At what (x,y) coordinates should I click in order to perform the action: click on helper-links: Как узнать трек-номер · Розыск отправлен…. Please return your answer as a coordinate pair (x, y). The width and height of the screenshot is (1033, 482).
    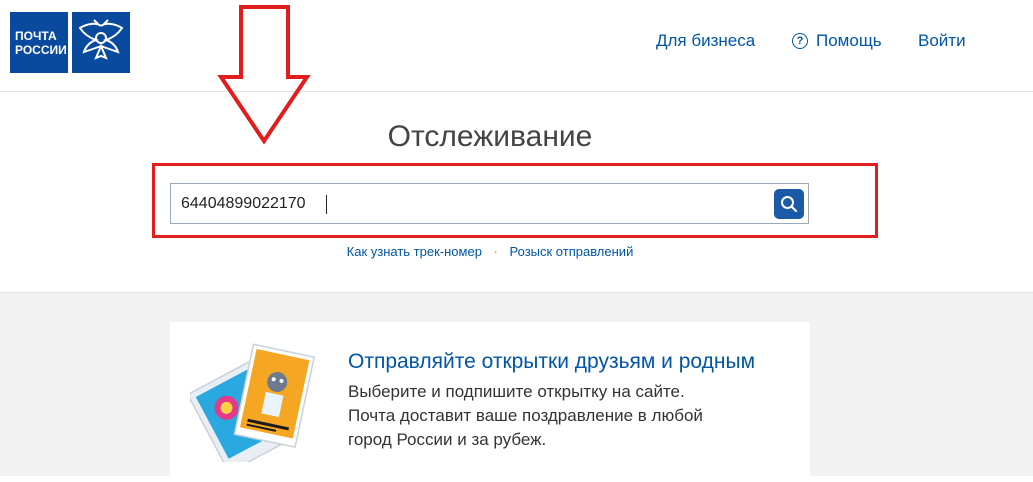
    Looking at the image, I should click on (490, 251).